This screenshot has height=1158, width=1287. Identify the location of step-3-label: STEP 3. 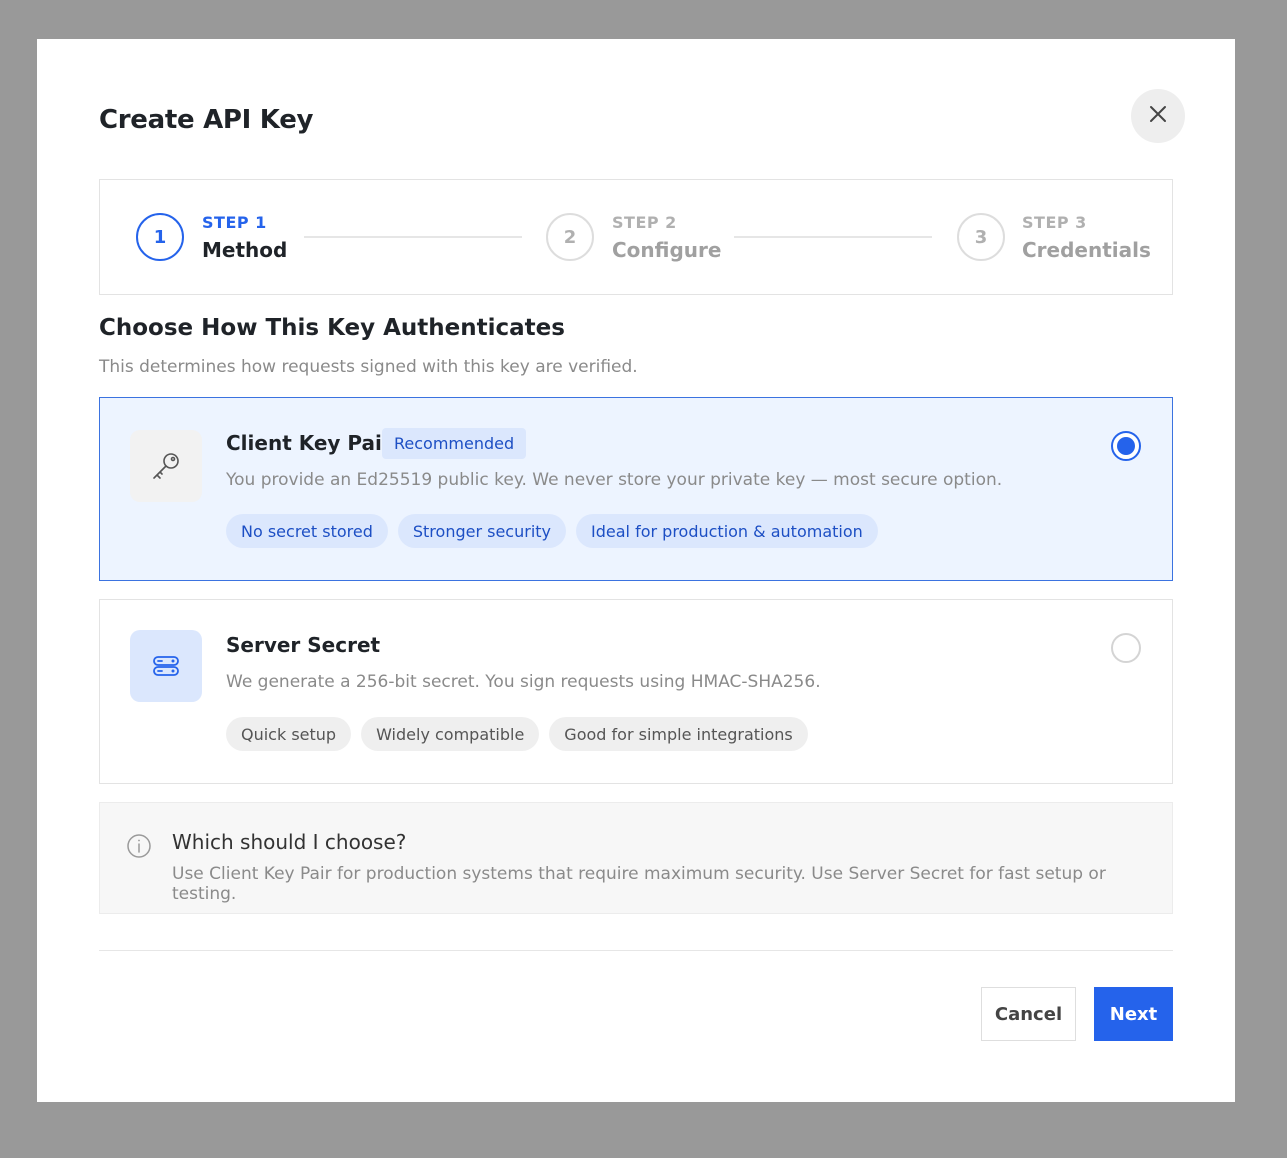
(1054, 222).